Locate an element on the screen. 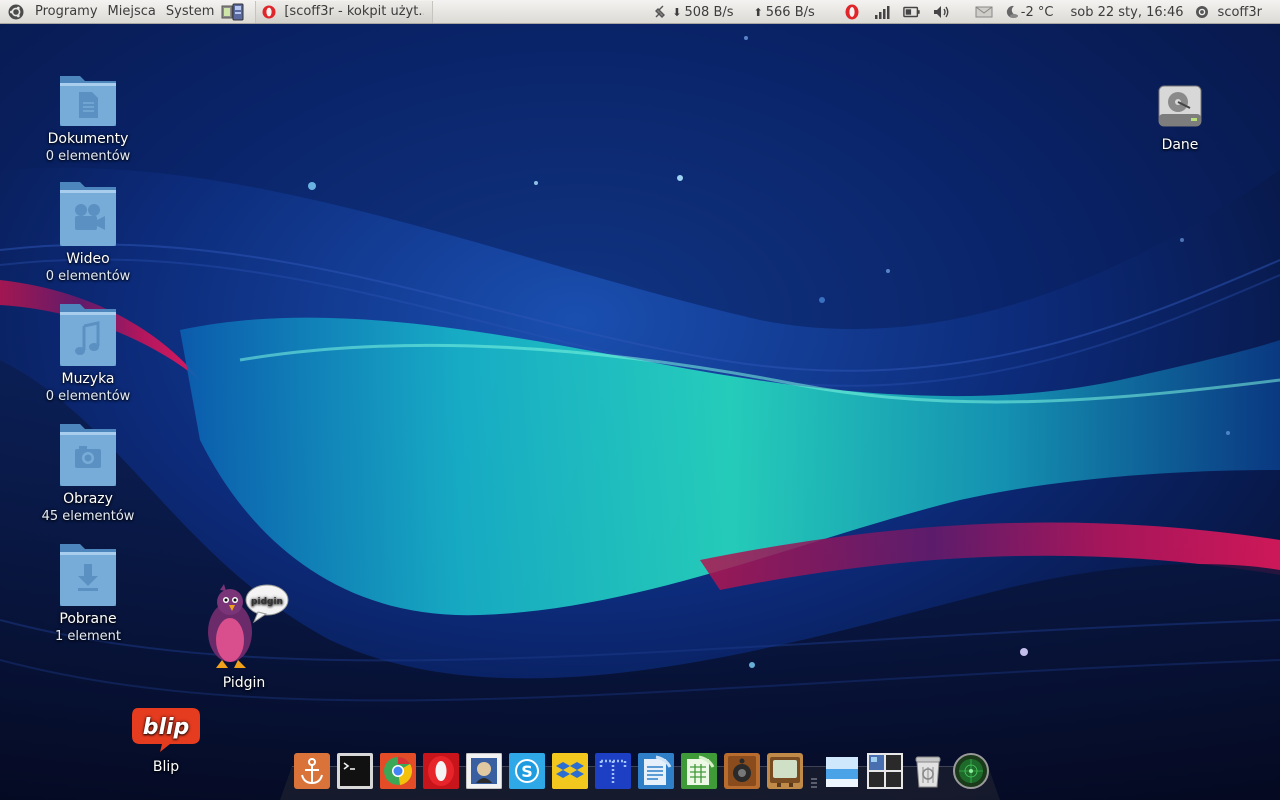  radar-icon is located at coordinates (971, 771).